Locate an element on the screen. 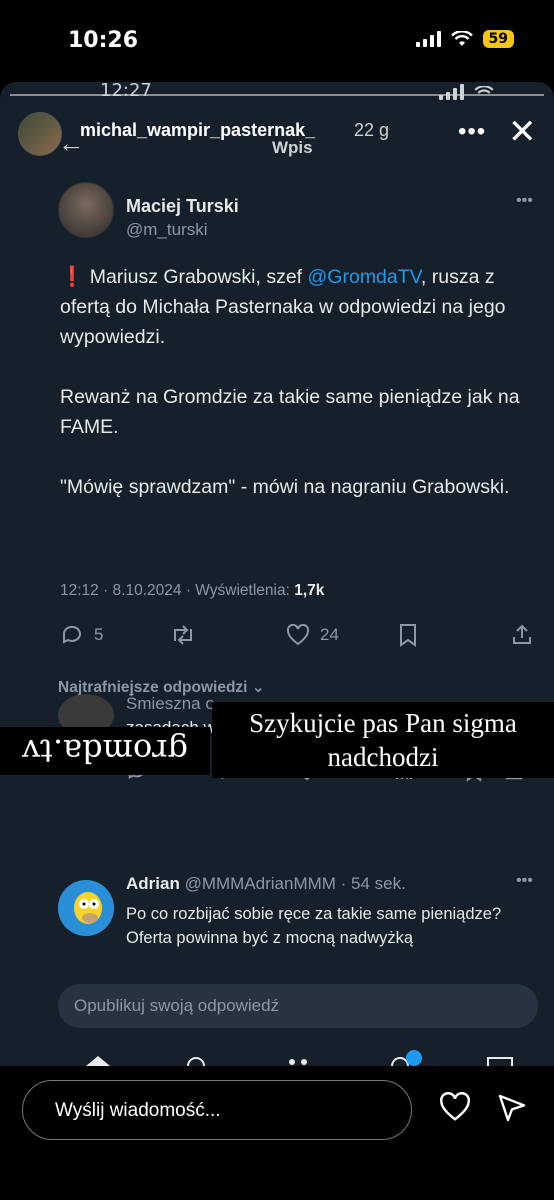 The height and width of the screenshot is (1200, 554). sticker-line: nadchodzi is located at coordinates (383, 757).